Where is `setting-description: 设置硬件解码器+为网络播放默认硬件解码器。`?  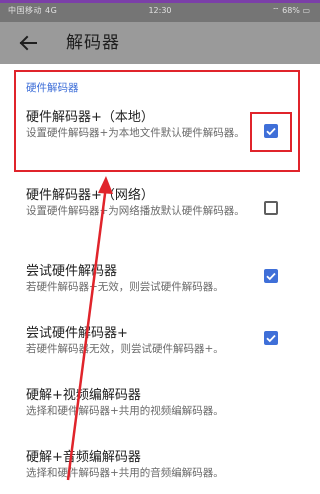 setting-description: 设置硬件解码器+为网络播放默认硬件解码器。 is located at coordinates (135, 211).